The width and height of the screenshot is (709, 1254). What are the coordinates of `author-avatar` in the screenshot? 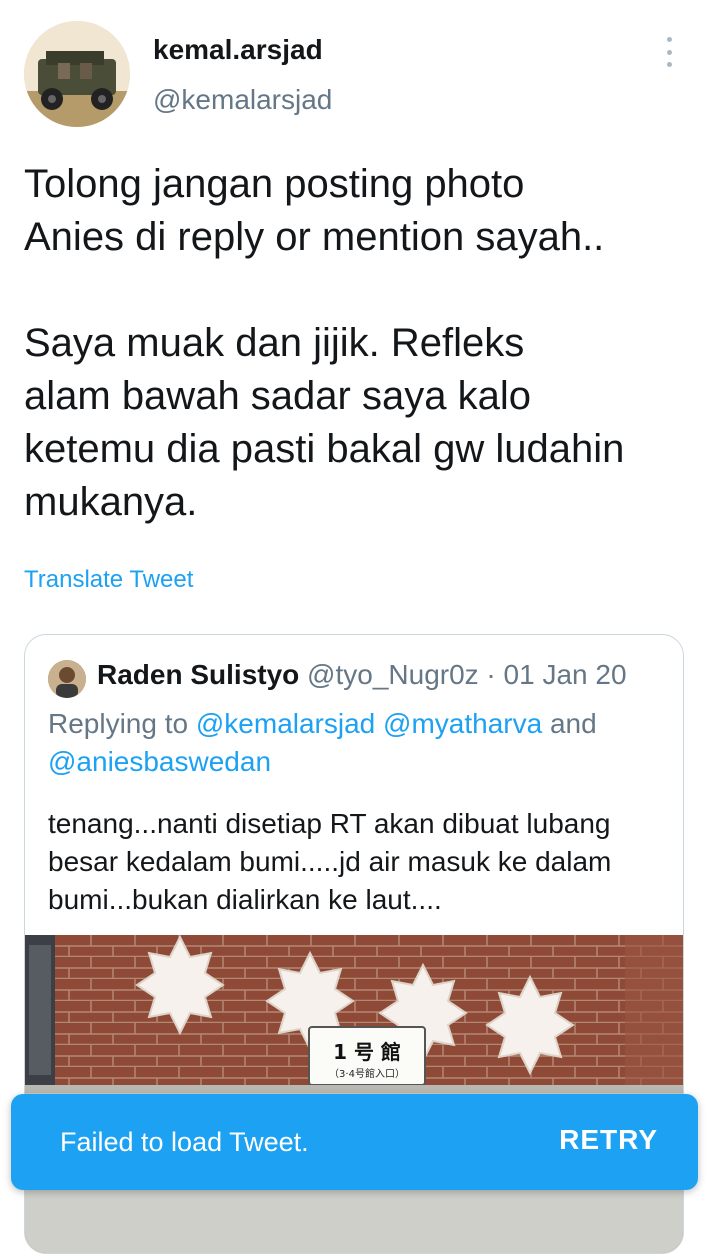 It's located at (77, 74).